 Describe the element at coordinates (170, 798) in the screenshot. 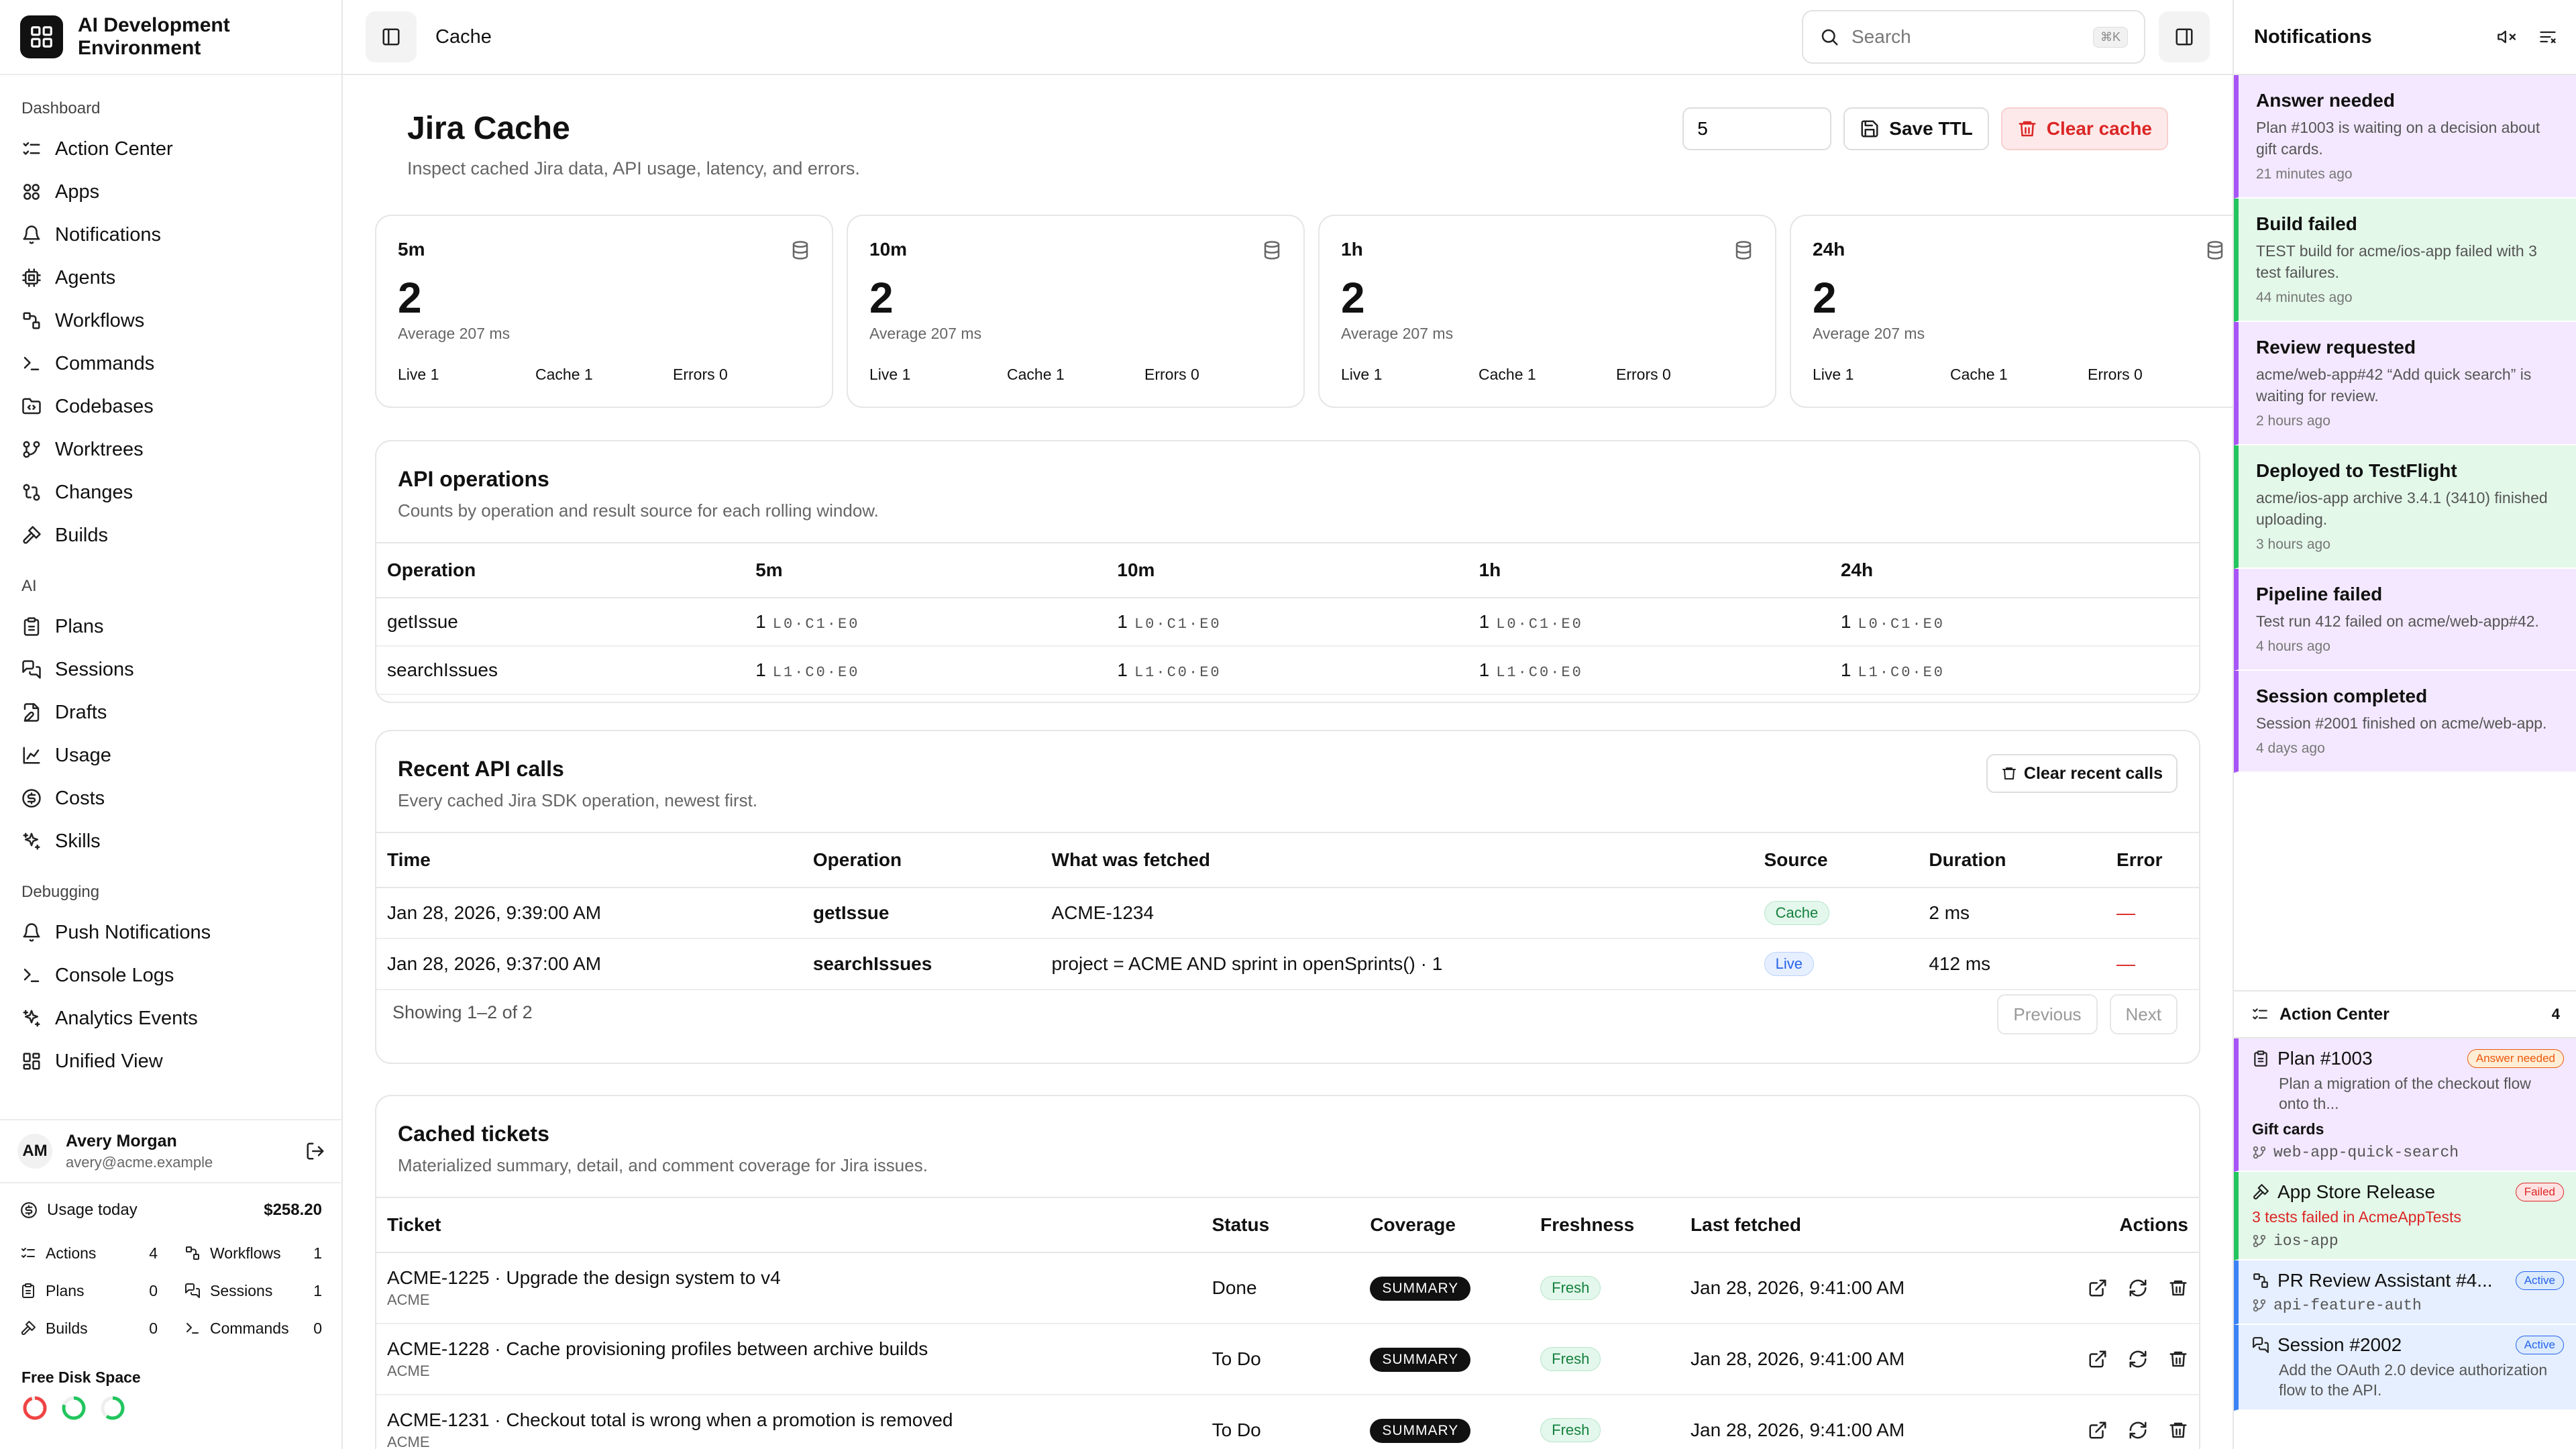

I see `sidebar-item-costs: Costs` at that location.